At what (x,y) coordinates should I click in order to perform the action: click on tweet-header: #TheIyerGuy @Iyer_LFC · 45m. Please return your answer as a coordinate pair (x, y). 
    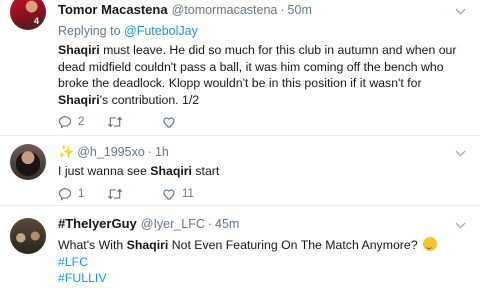
    Looking at the image, I should click on (264, 224).